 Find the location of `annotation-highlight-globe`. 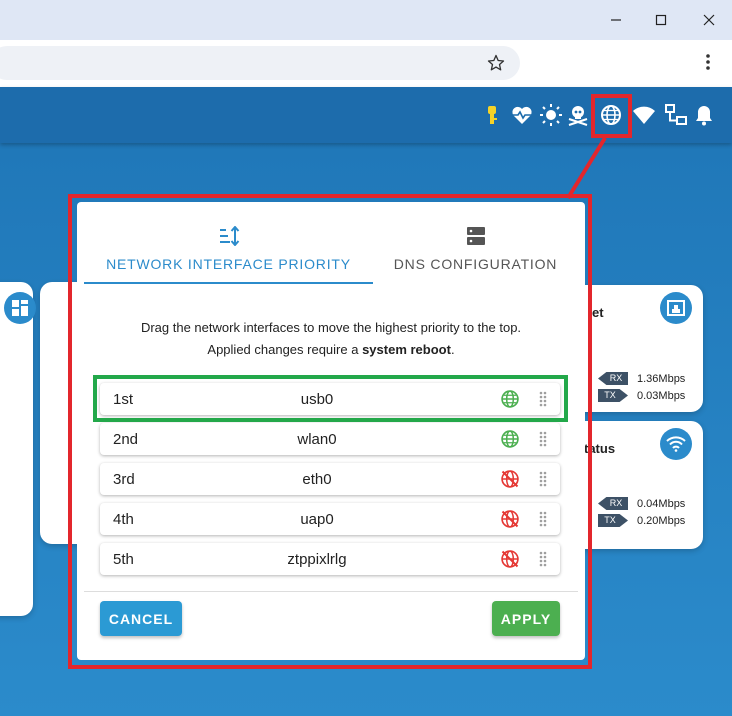

annotation-highlight-globe is located at coordinates (611, 116).